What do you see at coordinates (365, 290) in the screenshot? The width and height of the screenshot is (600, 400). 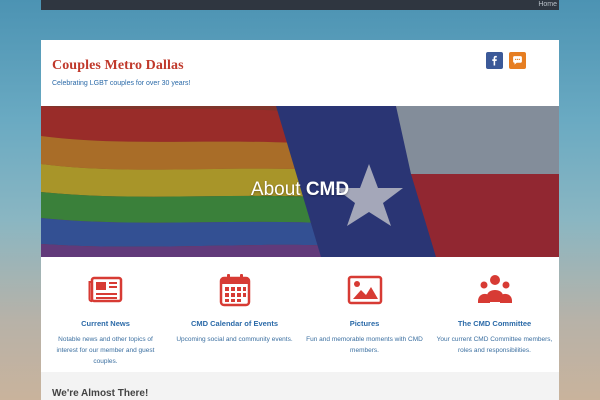 I see `picture-icon` at bounding box center [365, 290].